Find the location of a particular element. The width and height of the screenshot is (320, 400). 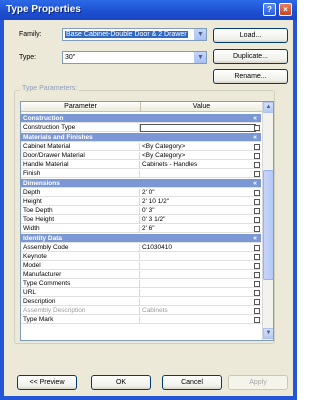

parameter-value: 0' 3" is located at coordinates (201, 211).